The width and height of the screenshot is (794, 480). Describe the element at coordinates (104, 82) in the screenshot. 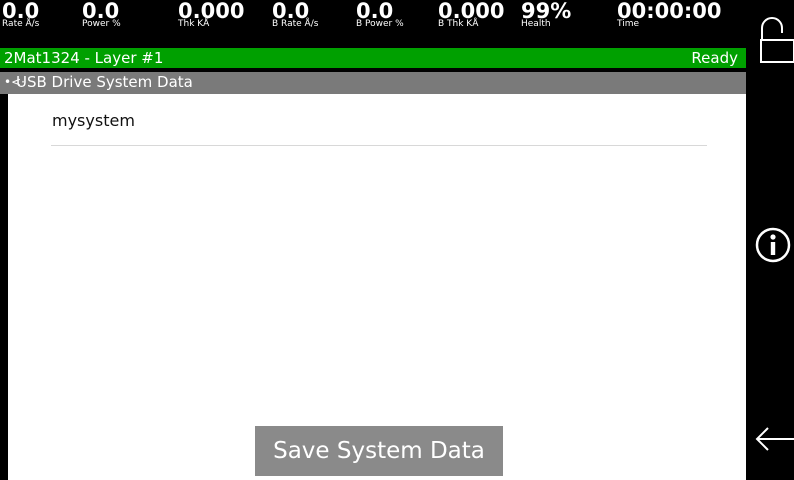

I see `page-title: USB Drive System Data` at that location.